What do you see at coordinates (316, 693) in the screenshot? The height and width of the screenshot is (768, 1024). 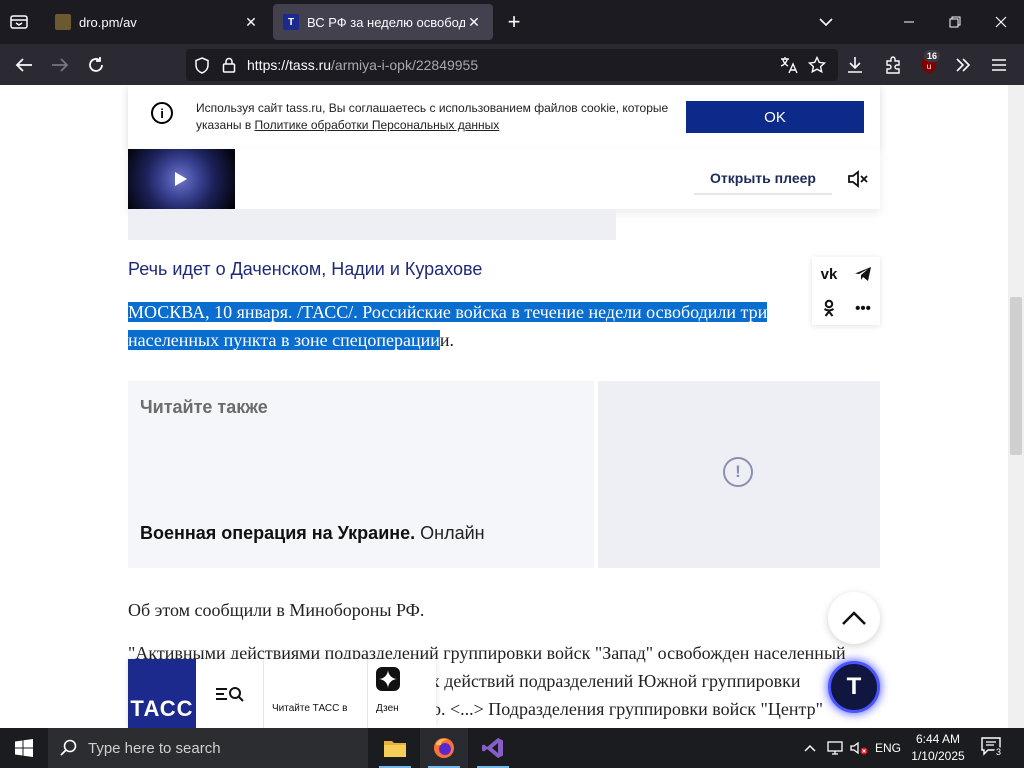 I see `read-tass-in: Читайте ТАСС в` at bounding box center [316, 693].